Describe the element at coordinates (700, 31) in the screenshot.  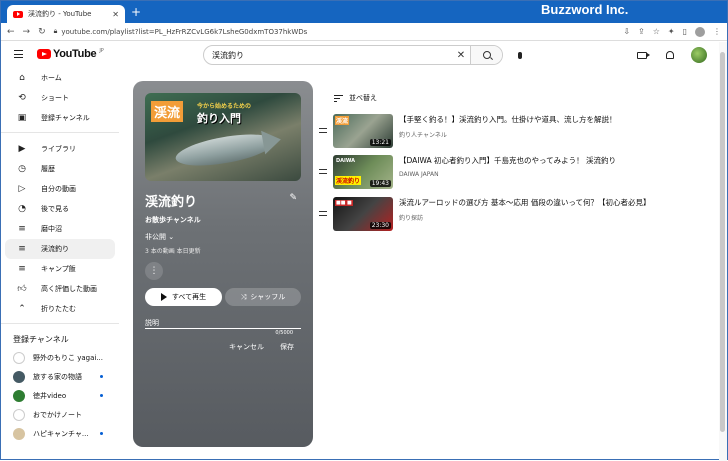
I see `profile-icon` at that location.